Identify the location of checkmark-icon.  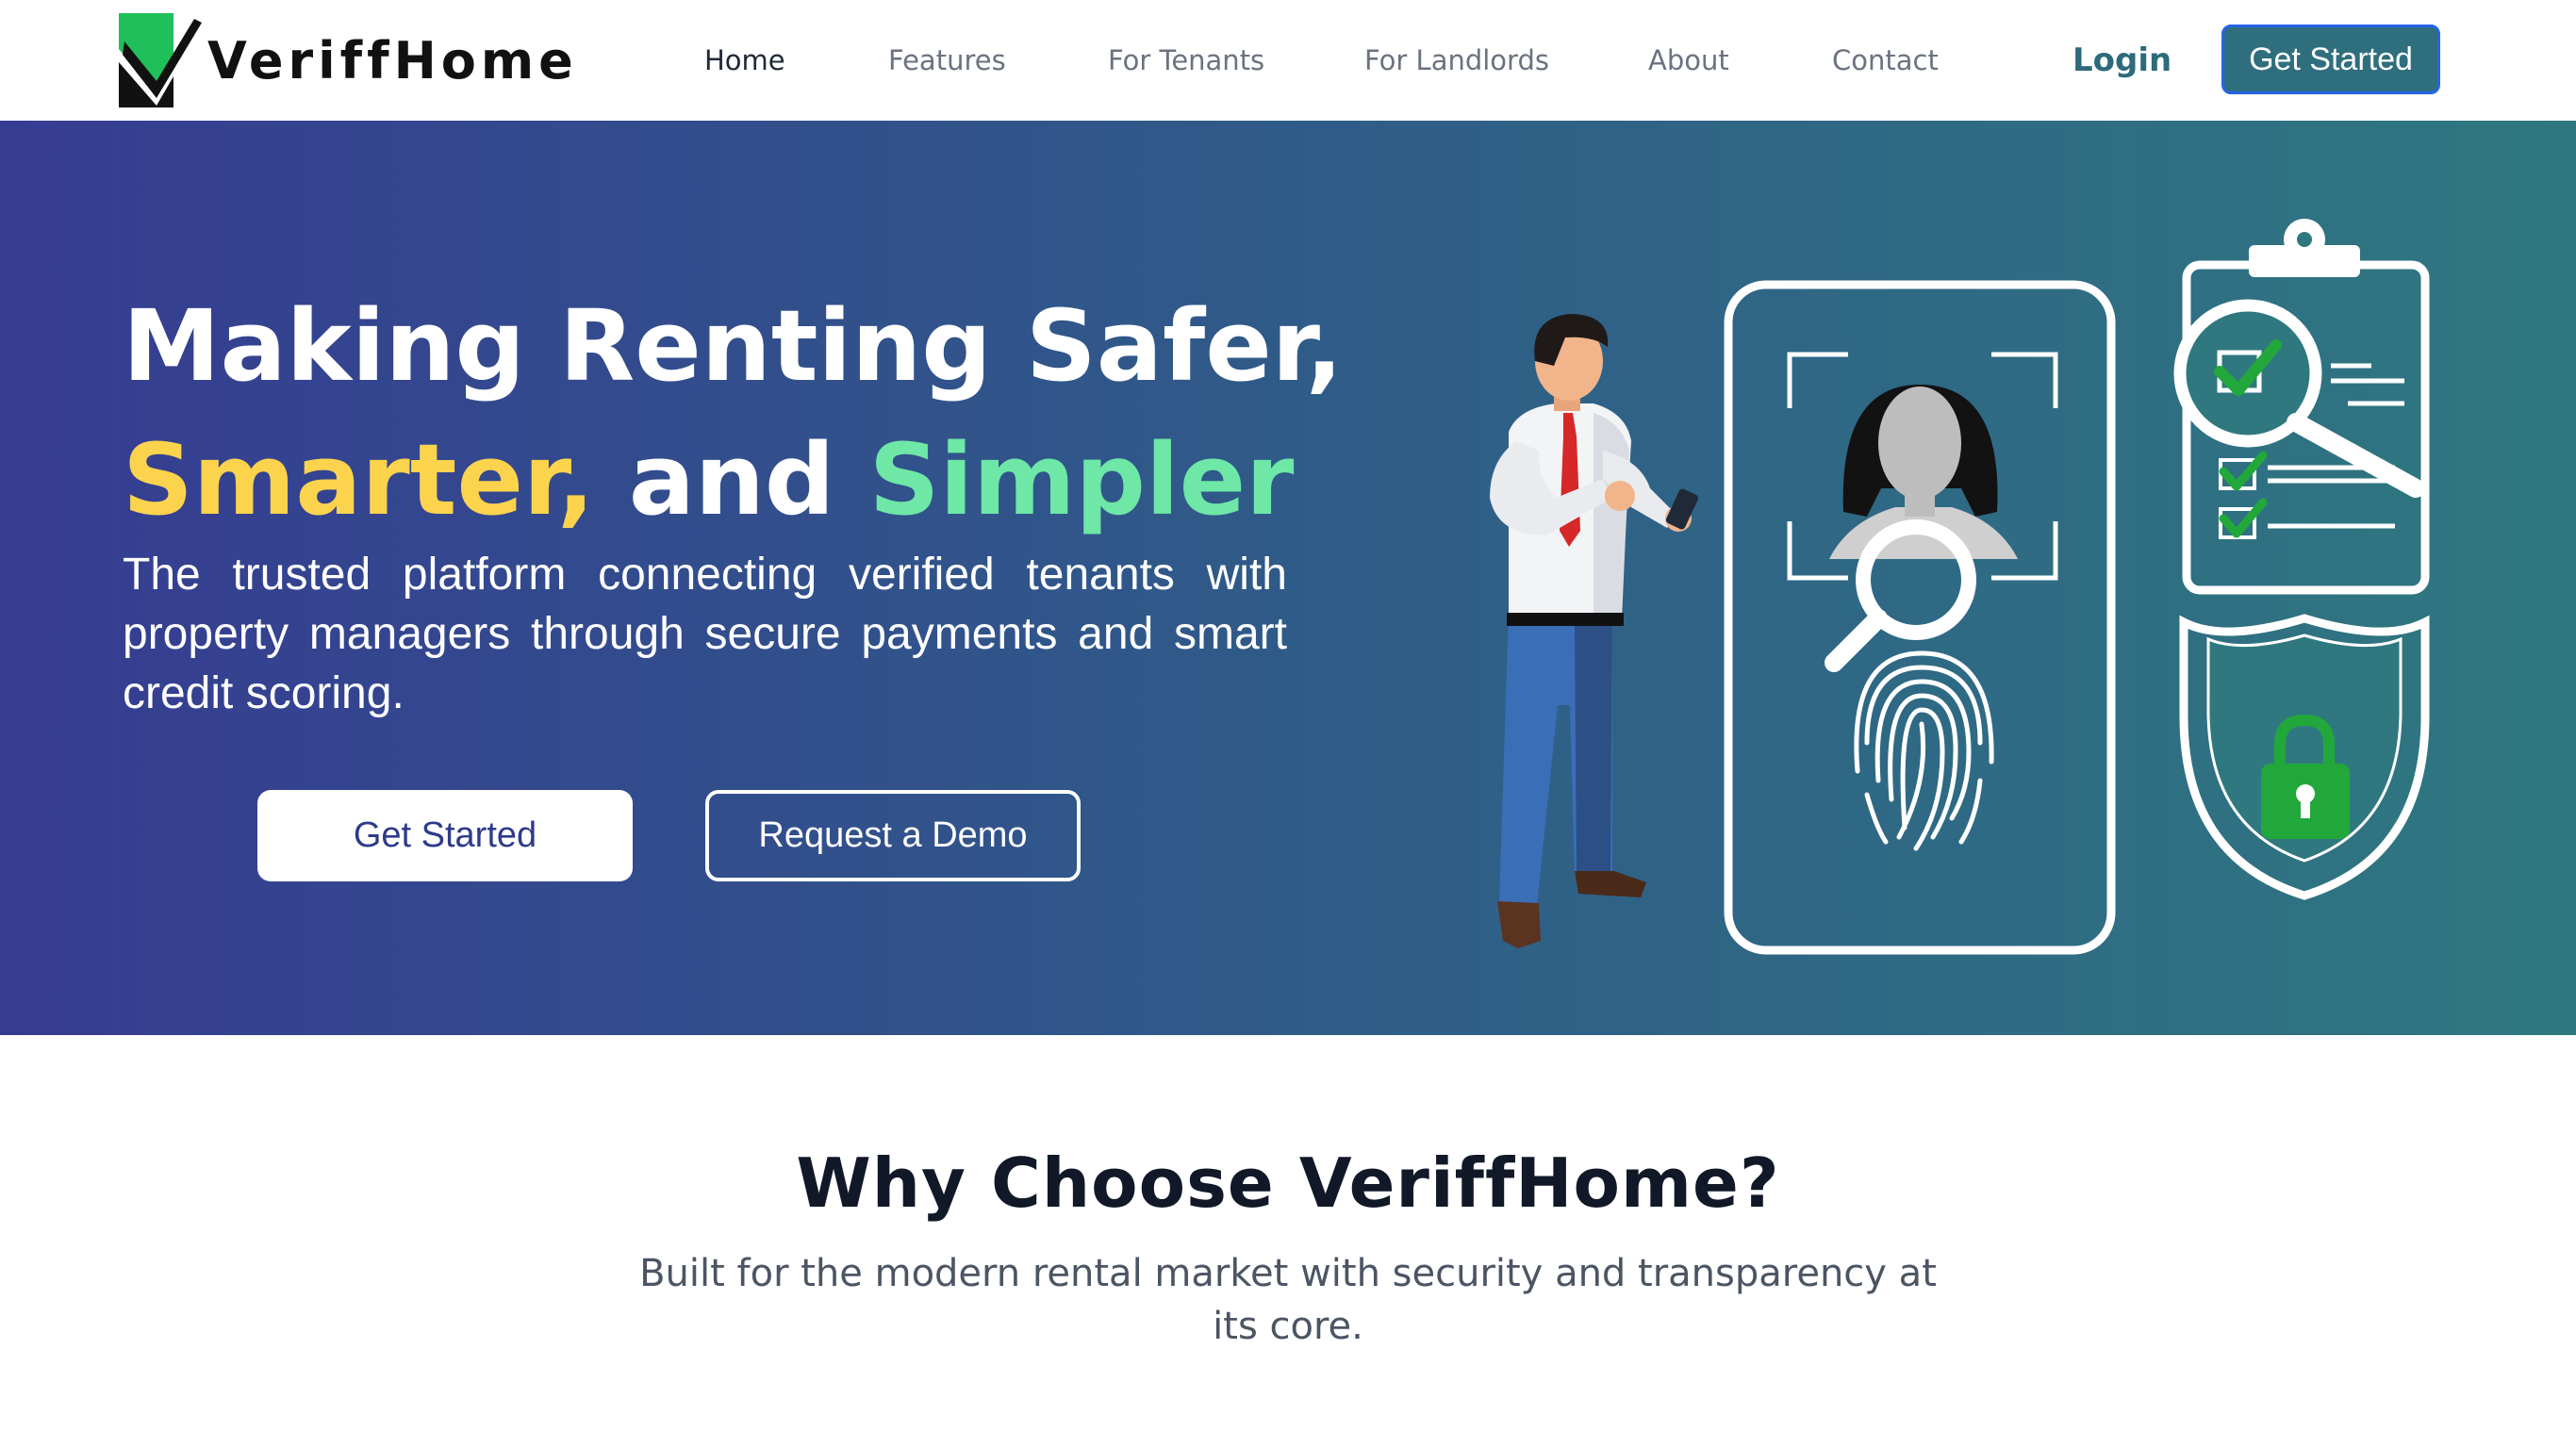
(2243, 518).